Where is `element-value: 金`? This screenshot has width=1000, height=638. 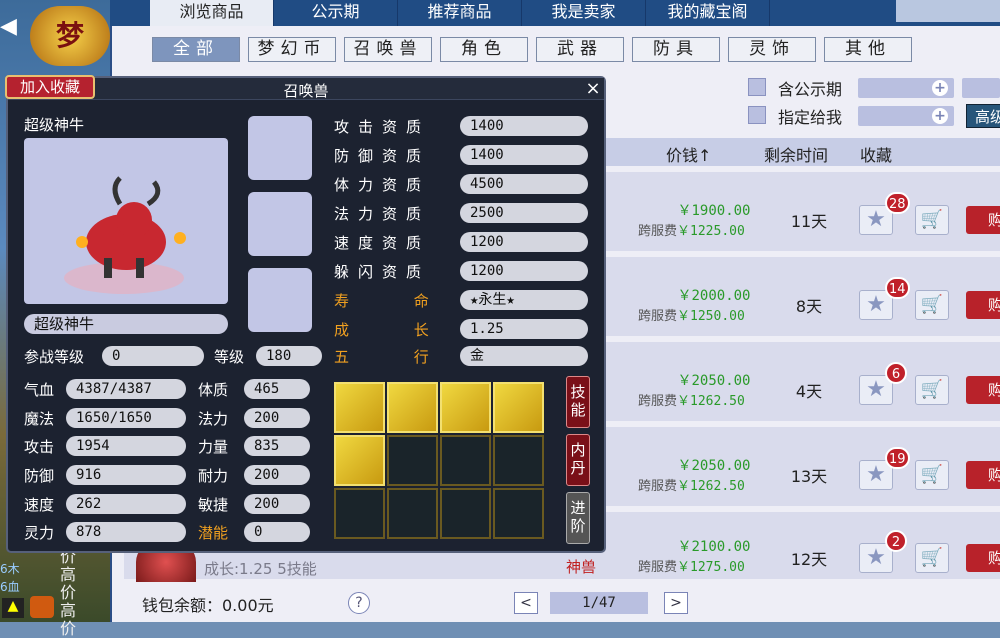
element-value: 金 is located at coordinates (524, 356).